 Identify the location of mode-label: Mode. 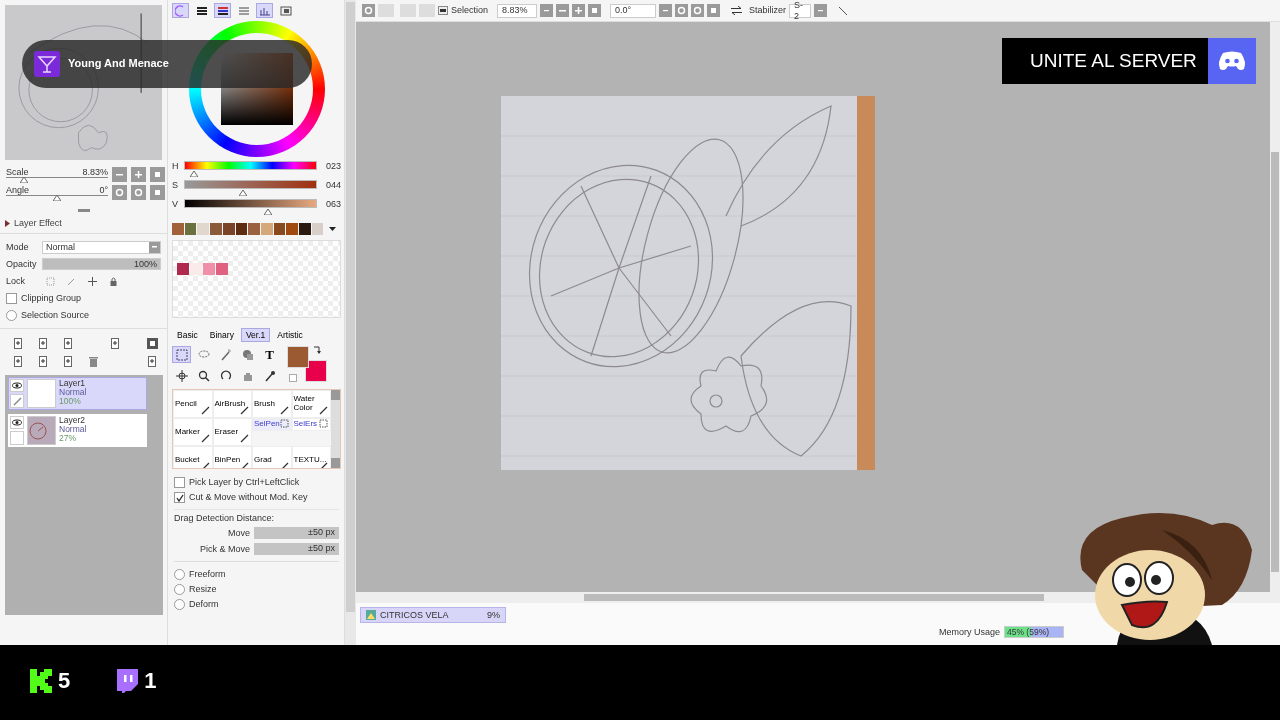
(18, 247).